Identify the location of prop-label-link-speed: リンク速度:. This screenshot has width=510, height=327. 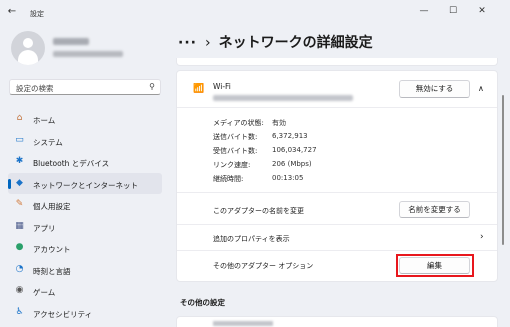
(232, 165).